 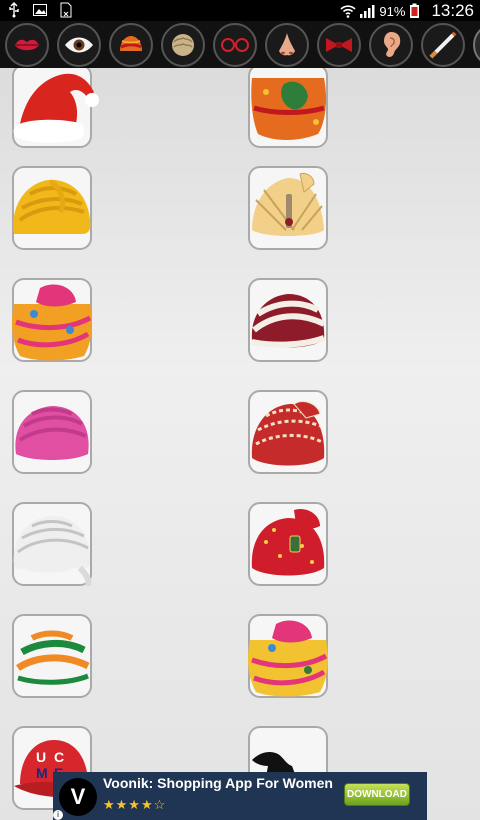 I want to click on maroon-white-turban-image, so click(x=288, y=321).